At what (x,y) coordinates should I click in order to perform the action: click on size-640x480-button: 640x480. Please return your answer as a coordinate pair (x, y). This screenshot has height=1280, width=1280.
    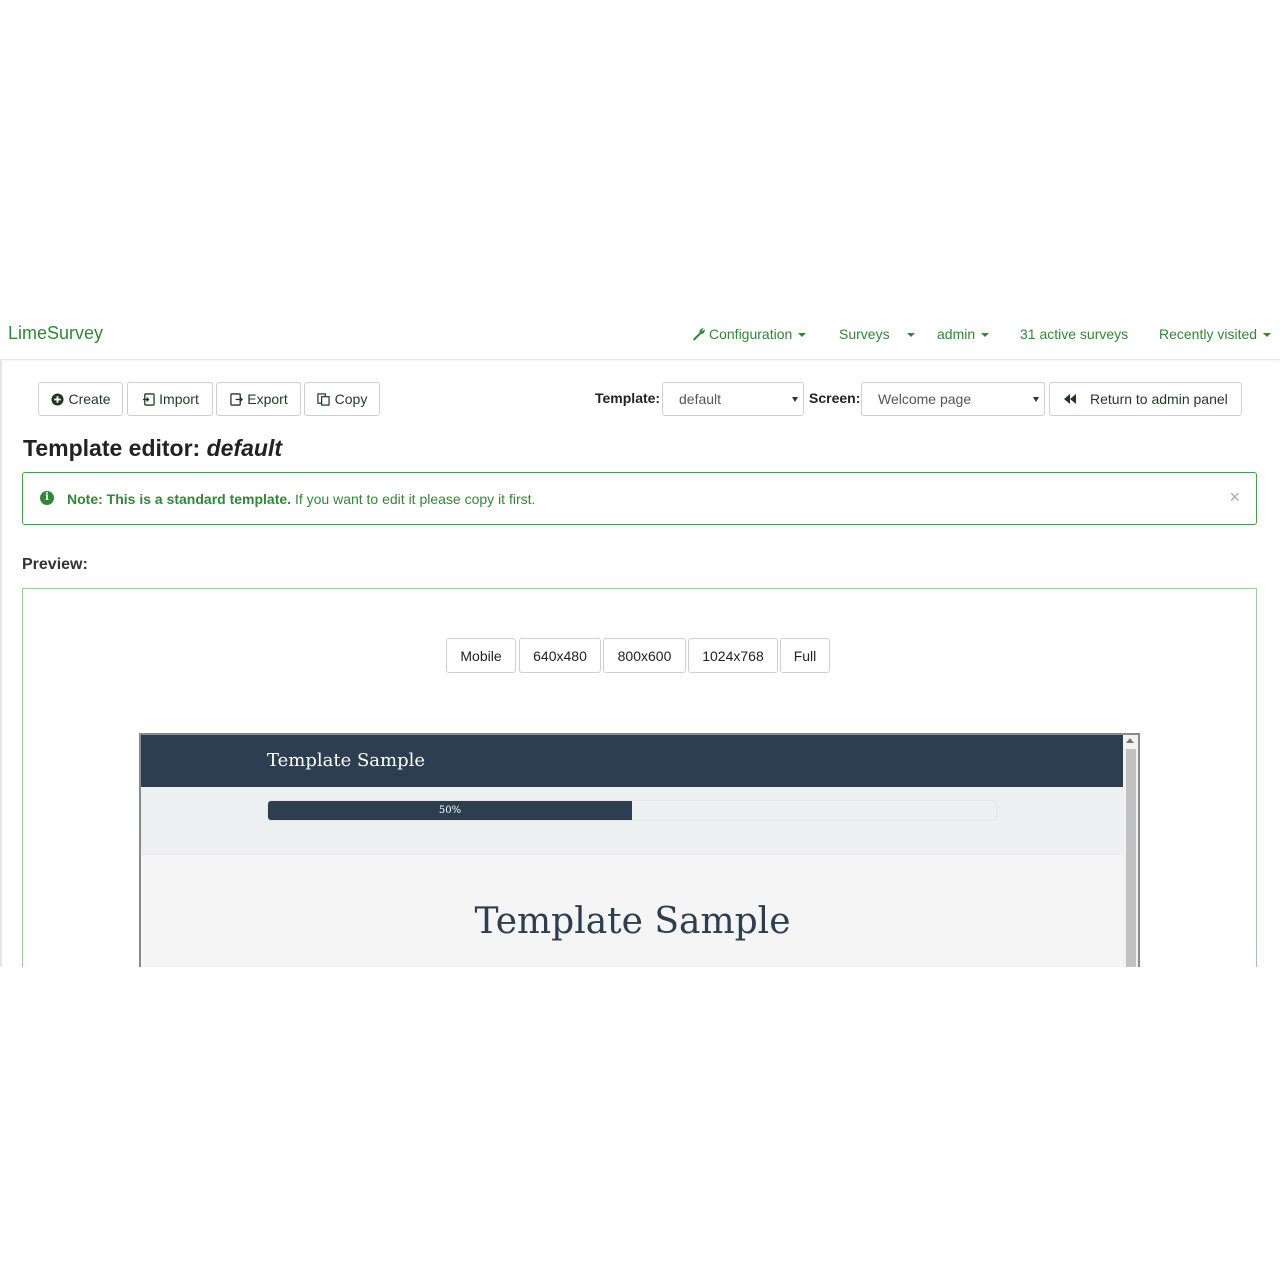
    Looking at the image, I should click on (560, 655).